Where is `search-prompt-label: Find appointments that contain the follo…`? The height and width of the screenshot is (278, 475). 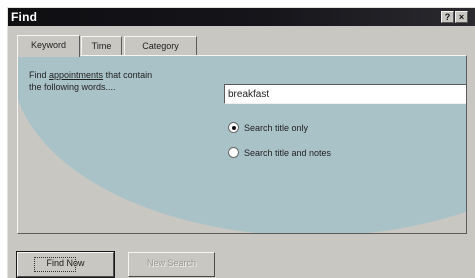 search-prompt-label: Find appointments that contain the follo… is located at coordinates (119, 81).